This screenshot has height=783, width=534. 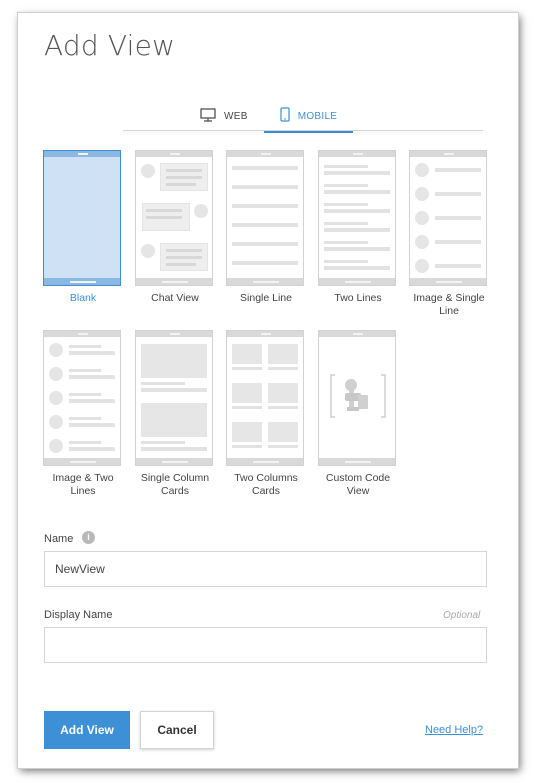 I want to click on mobile-icon, so click(x=285, y=116).